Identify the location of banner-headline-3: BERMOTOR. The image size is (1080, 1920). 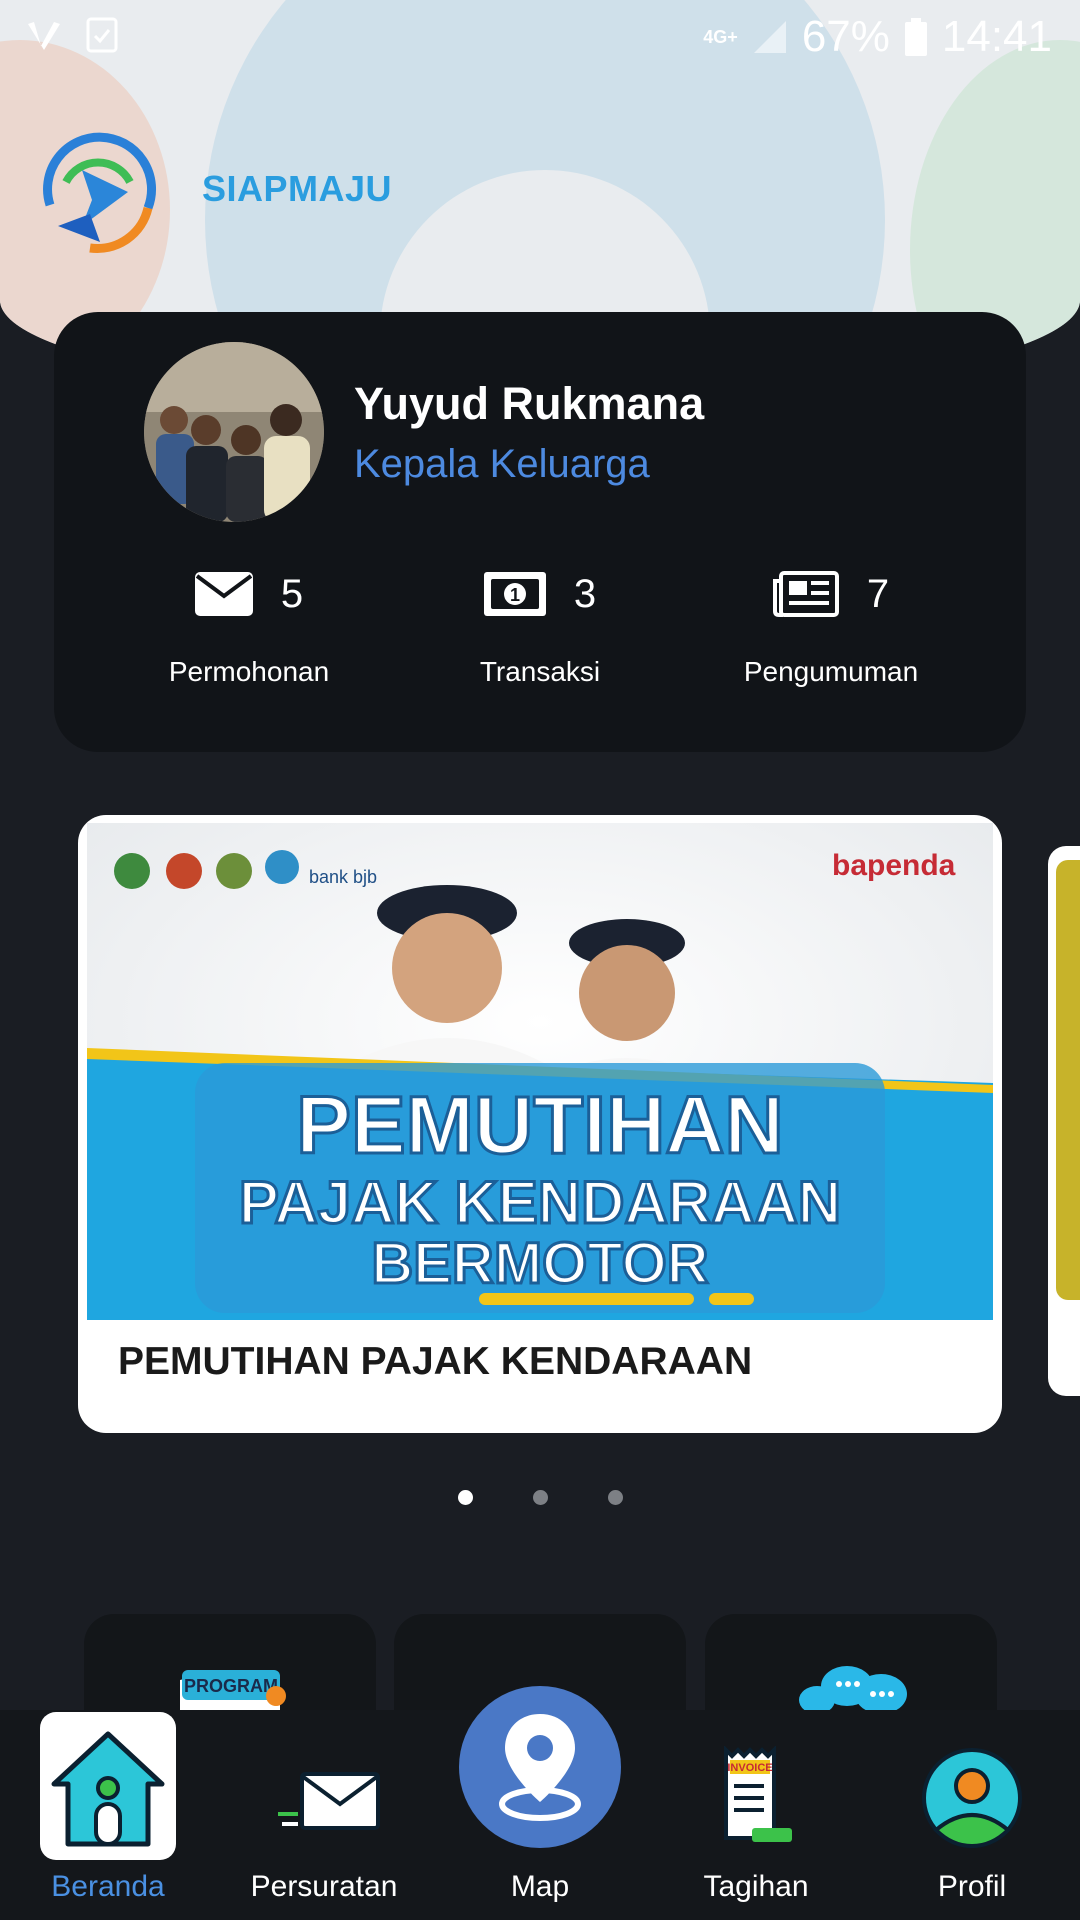
(539, 1263).